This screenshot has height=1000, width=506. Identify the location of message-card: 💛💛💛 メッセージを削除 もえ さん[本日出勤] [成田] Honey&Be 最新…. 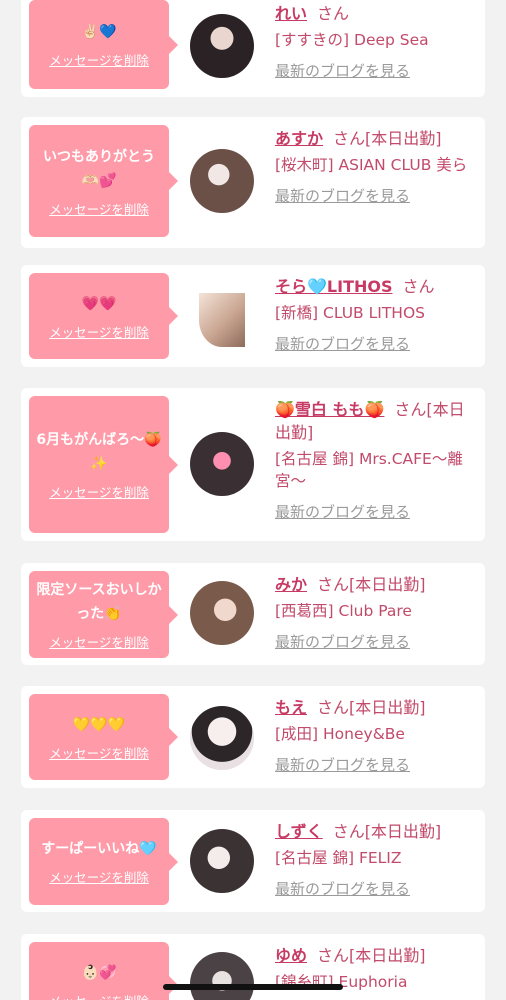
(253, 737).